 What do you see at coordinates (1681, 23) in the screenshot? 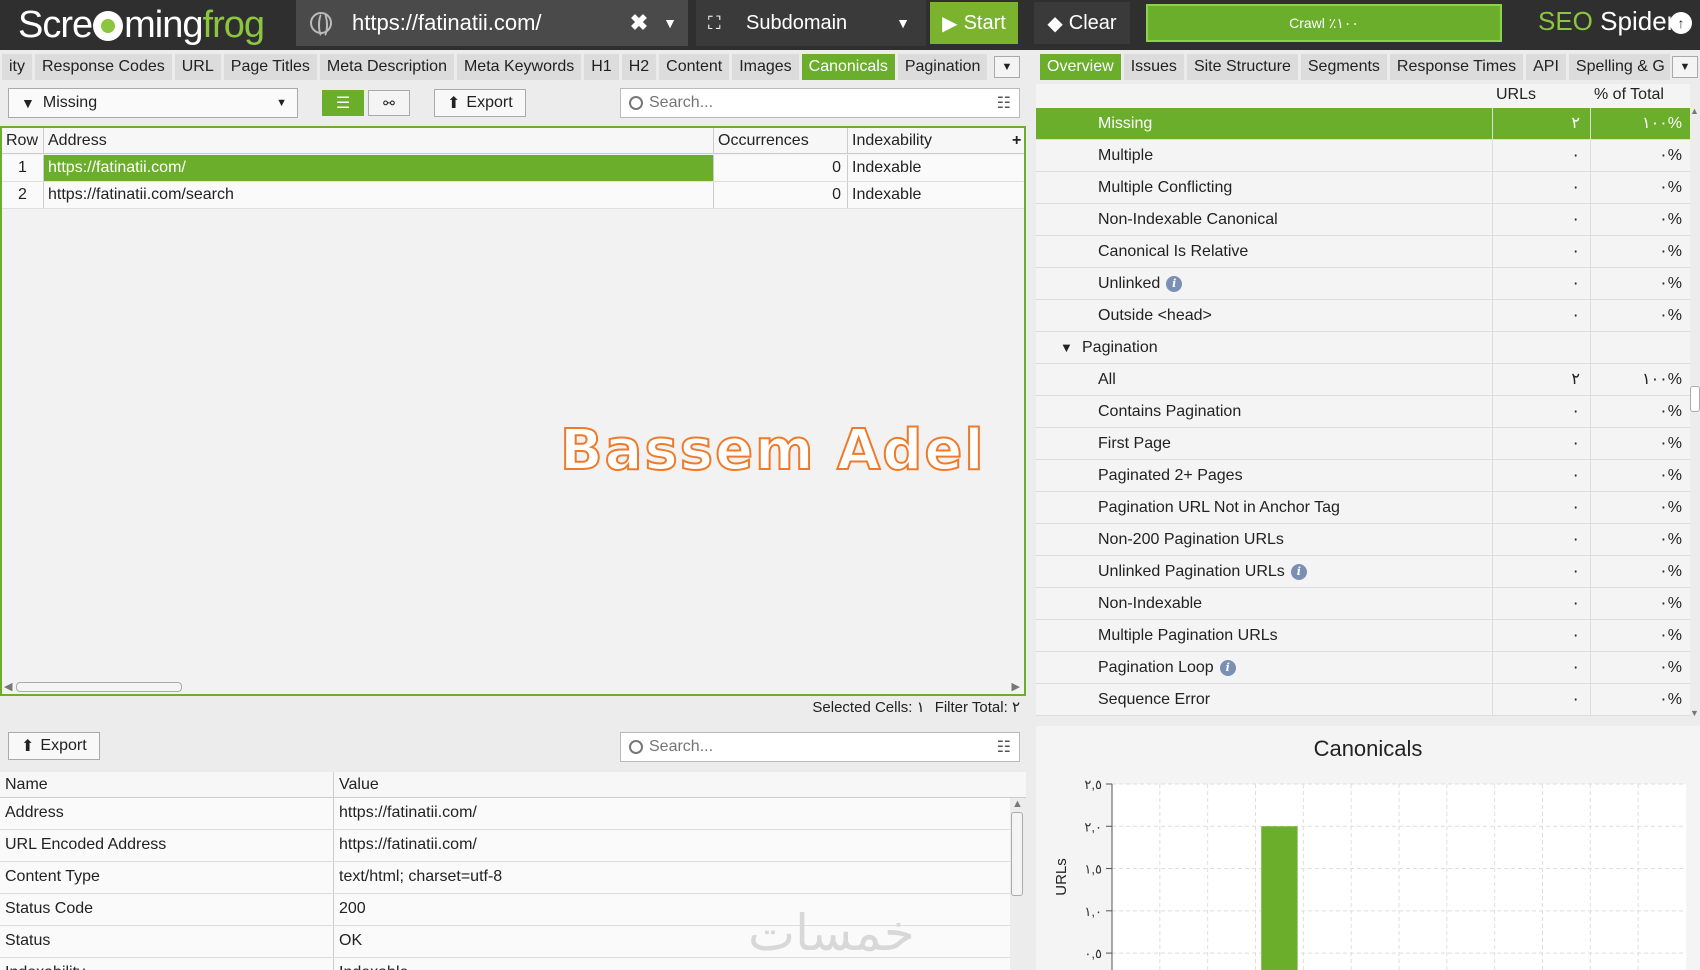
I see `upload-icon: ↑` at bounding box center [1681, 23].